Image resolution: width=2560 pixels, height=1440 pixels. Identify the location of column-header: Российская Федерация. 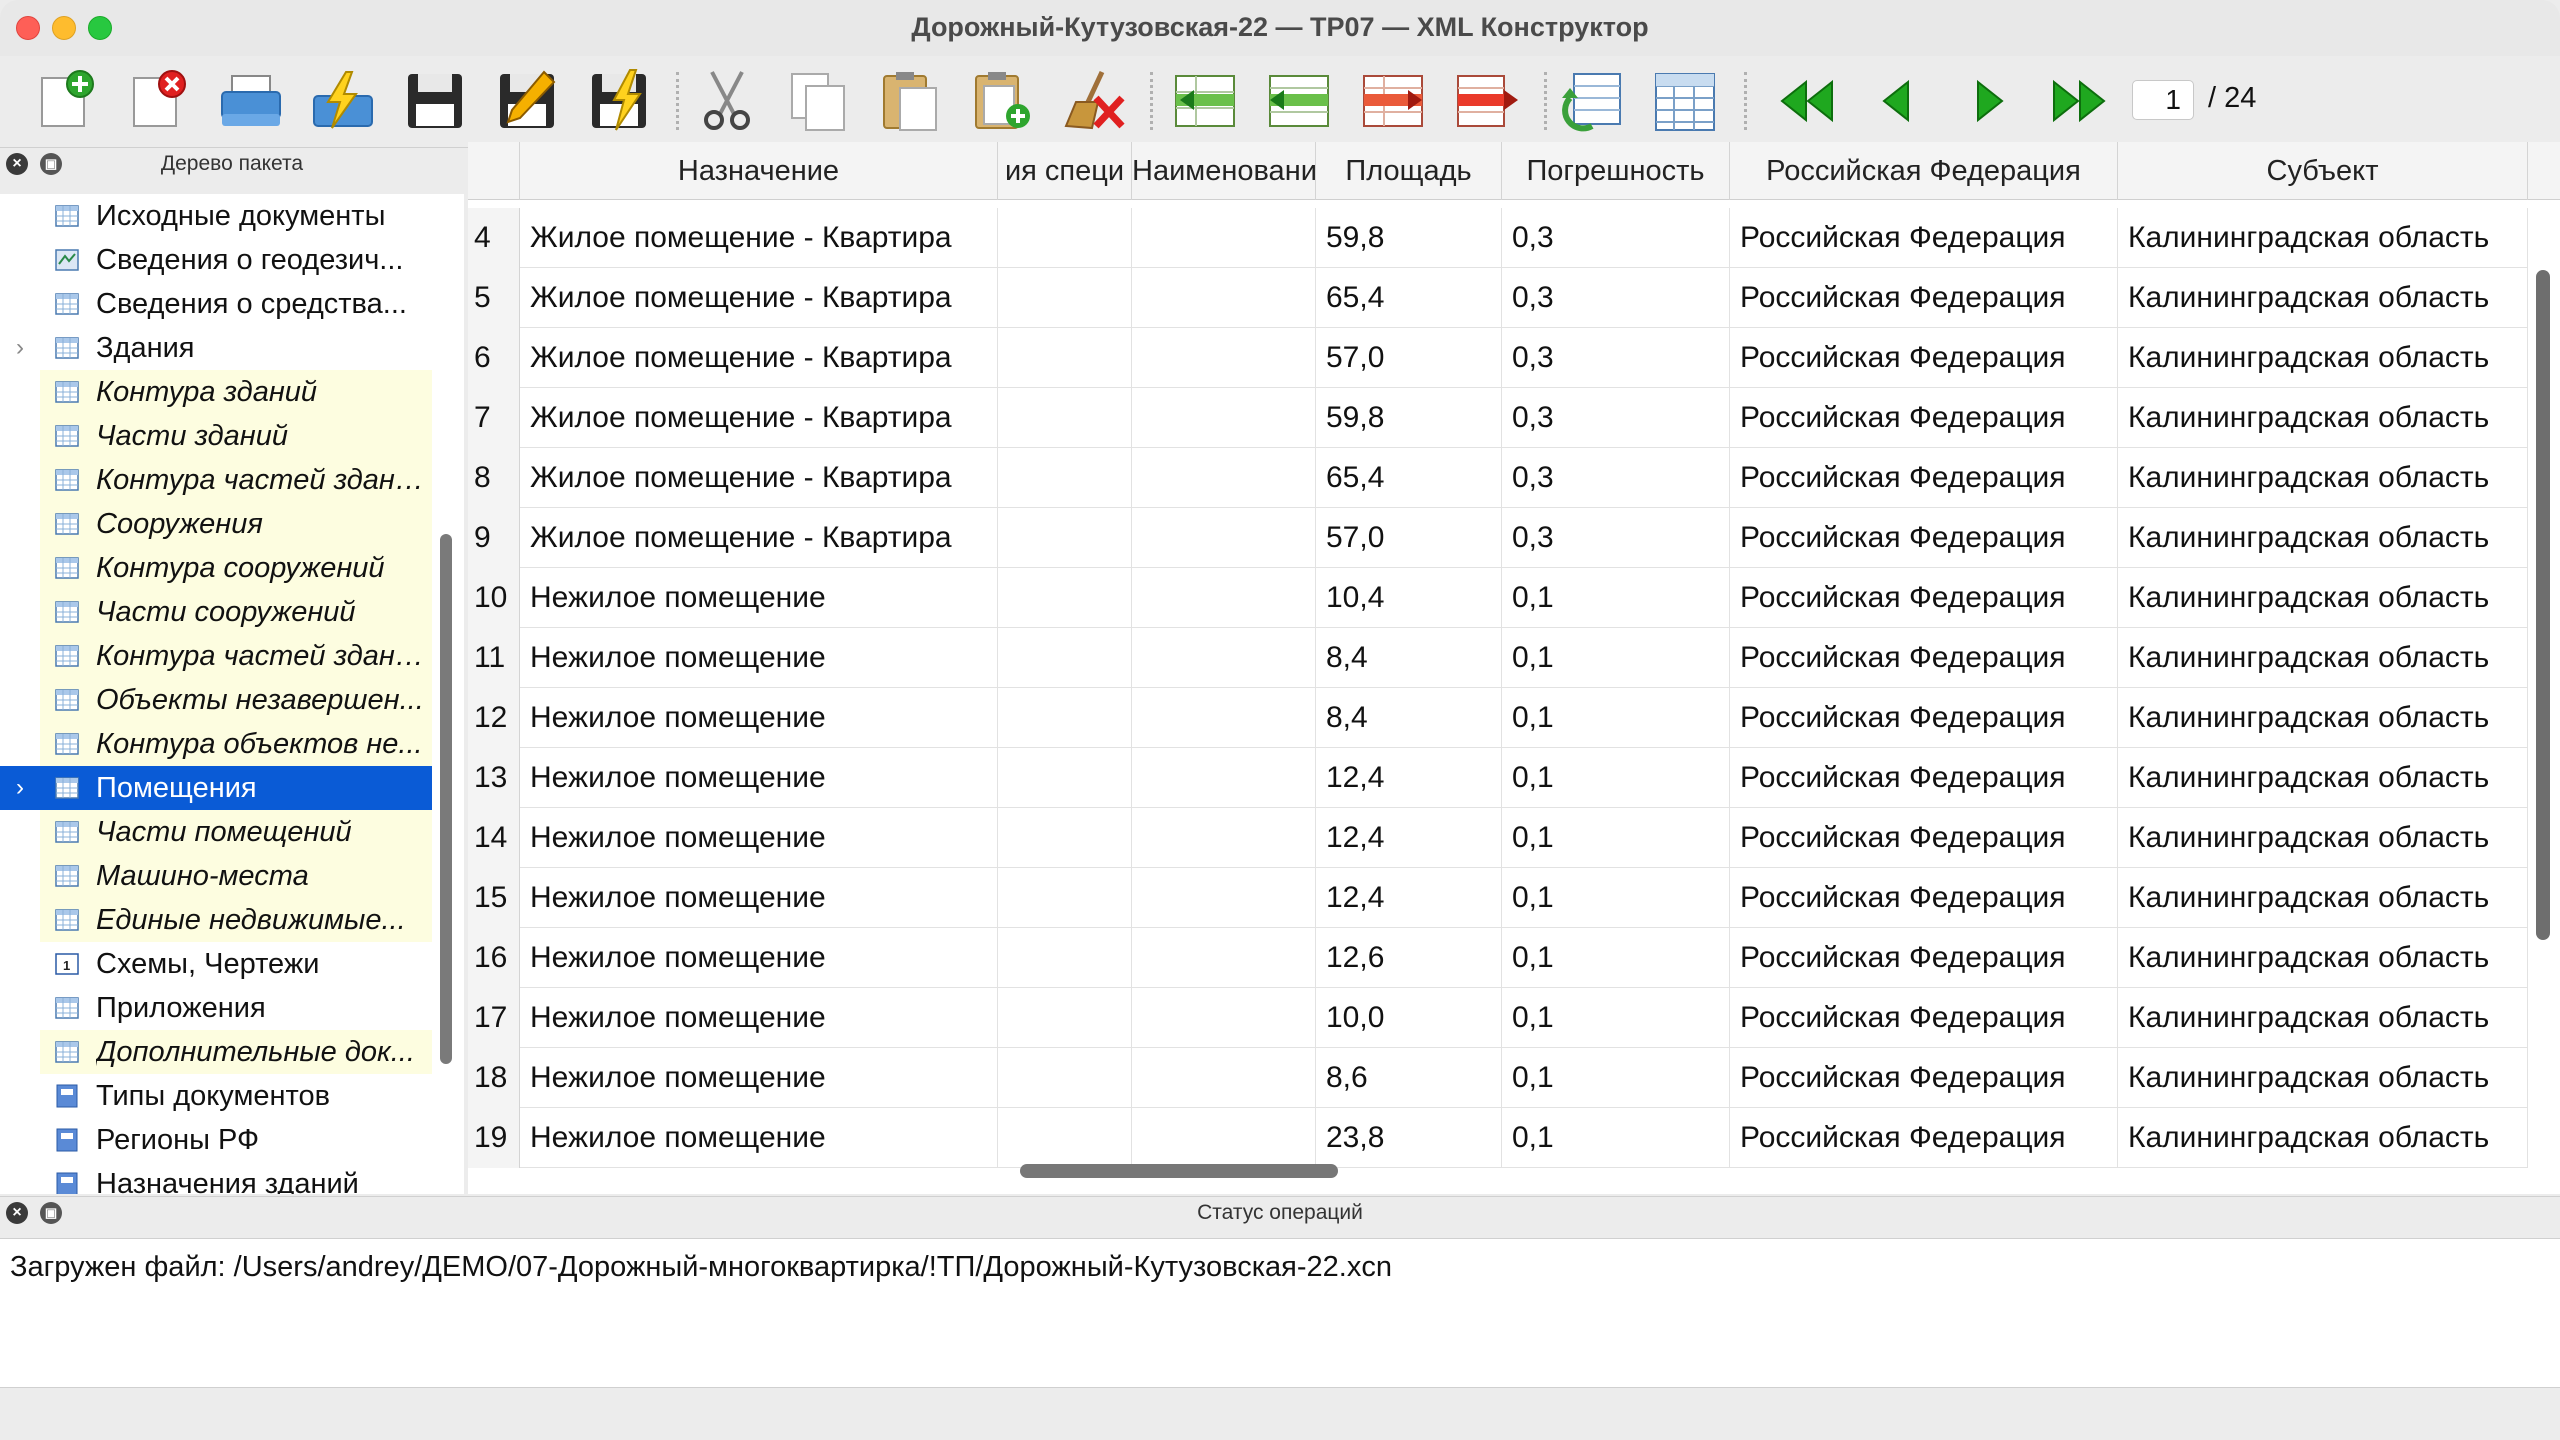
(1924, 171).